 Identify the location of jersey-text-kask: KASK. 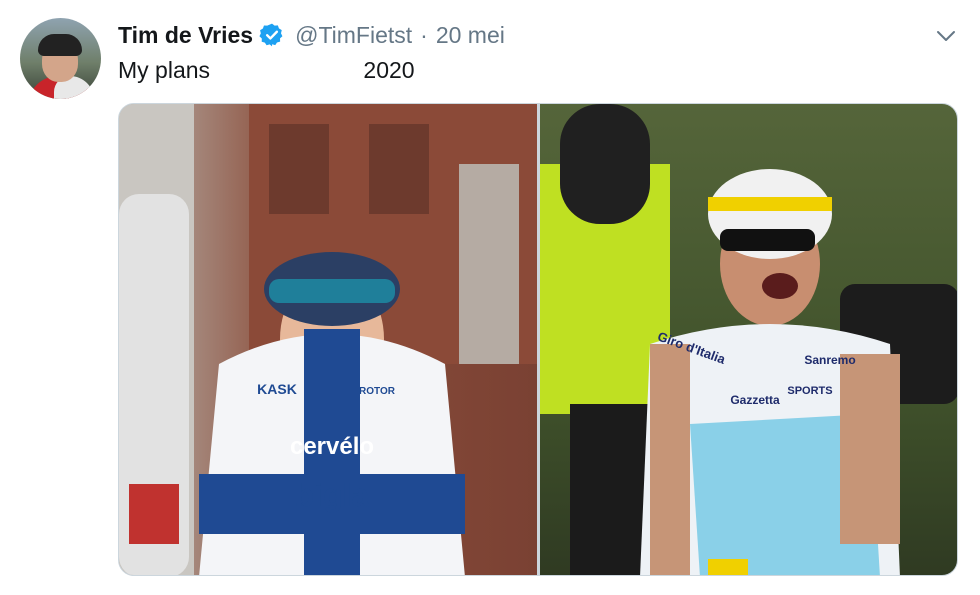
(277, 389).